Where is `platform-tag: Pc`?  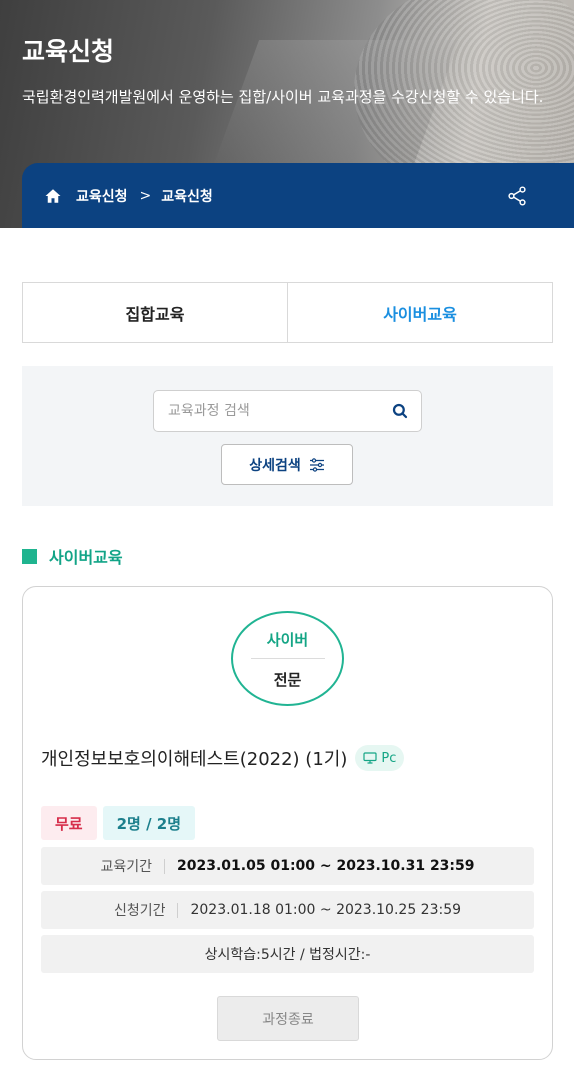 platform-tag: Pc is located at coordinates (380, 758).